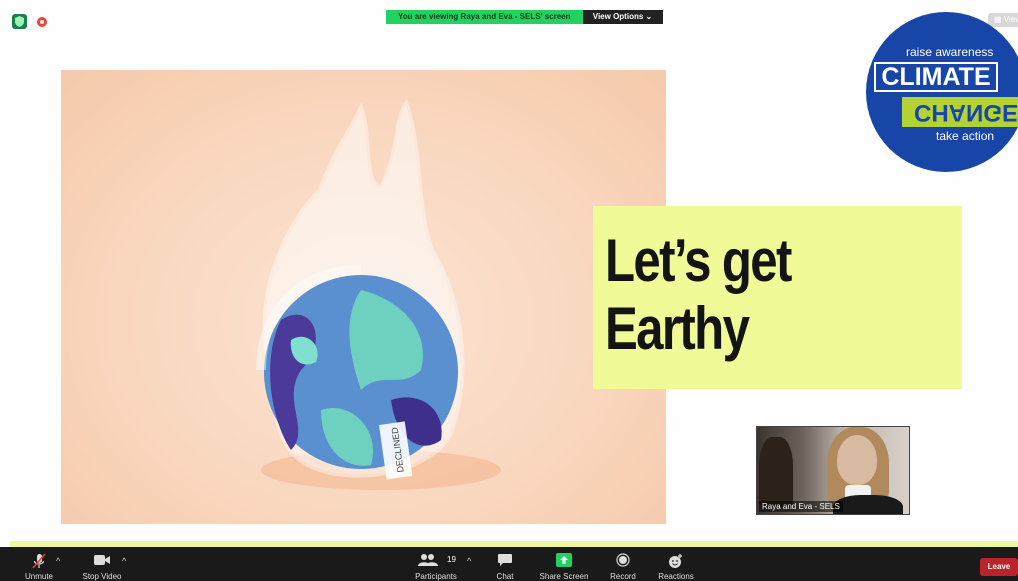 Image resolution: width=1018 pixels, height=581 pixels. What do you see at coordinates (39, 561) in the screenshot?
I see `muted-microphone-icon` at bounding box center [39, 561].